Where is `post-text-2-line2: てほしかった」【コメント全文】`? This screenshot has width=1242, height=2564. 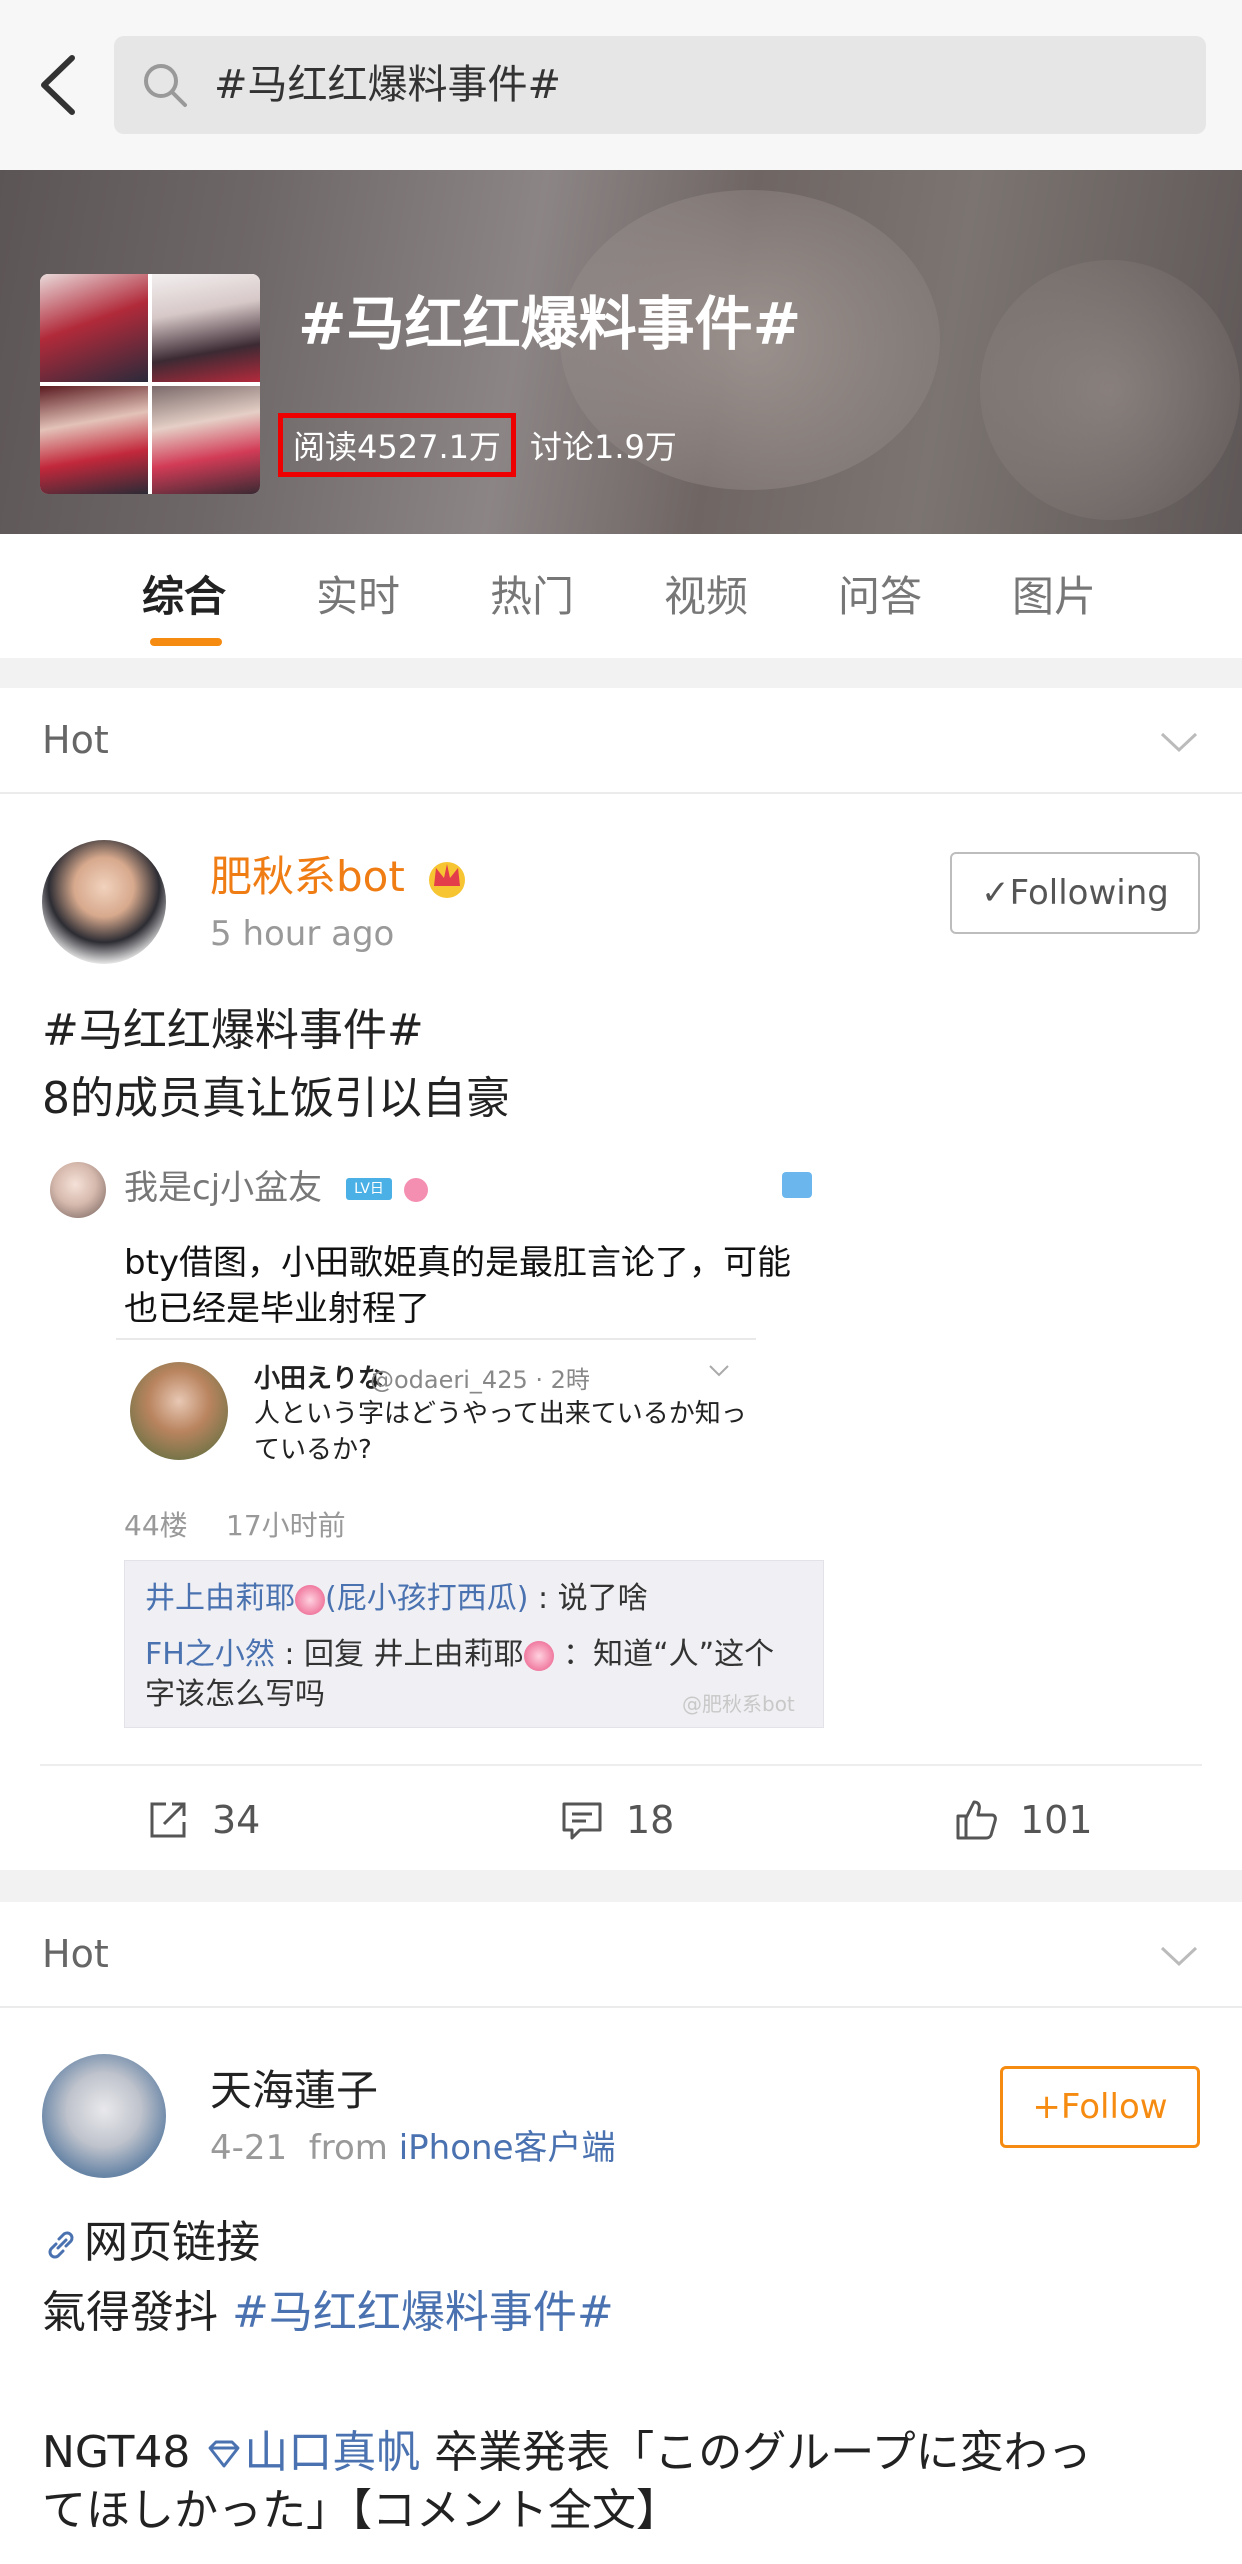
post-text-2-line2: てほしかった」【コメント全文】 is located at coordinates (361, 2510).